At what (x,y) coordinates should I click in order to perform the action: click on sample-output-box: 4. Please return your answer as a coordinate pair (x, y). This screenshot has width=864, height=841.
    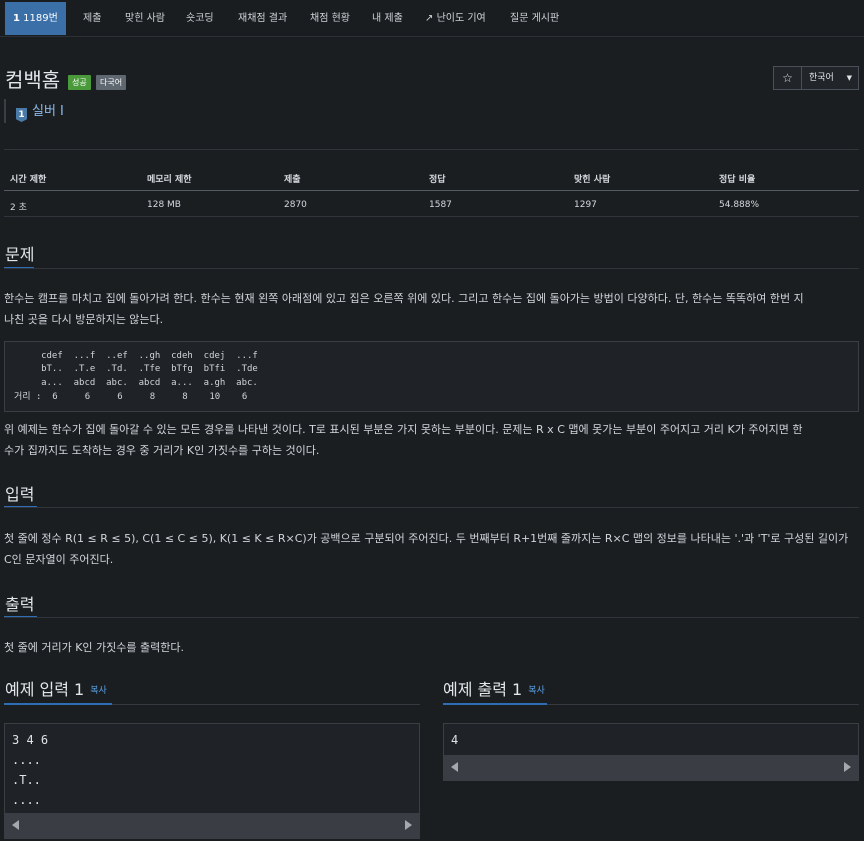
    Looking at the image, I should click on (651, 752).